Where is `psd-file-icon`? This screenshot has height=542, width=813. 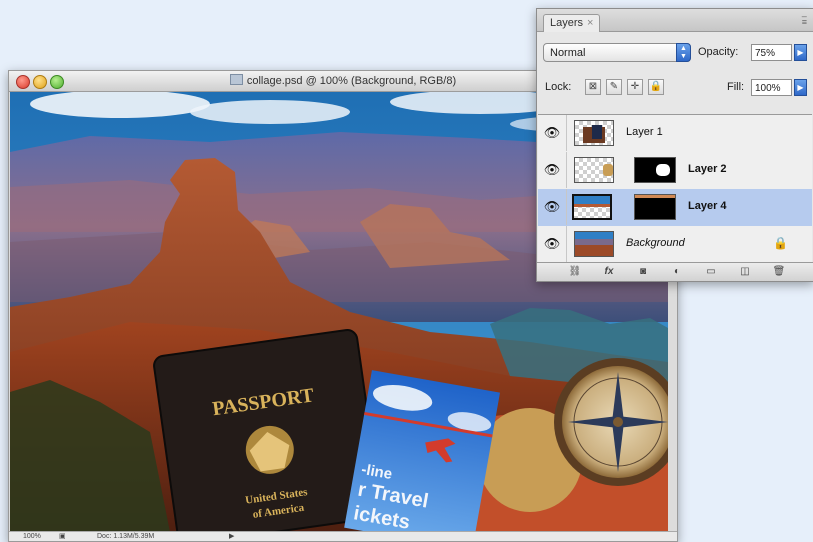
psd-file-icon is located at coordinates (236, 79).